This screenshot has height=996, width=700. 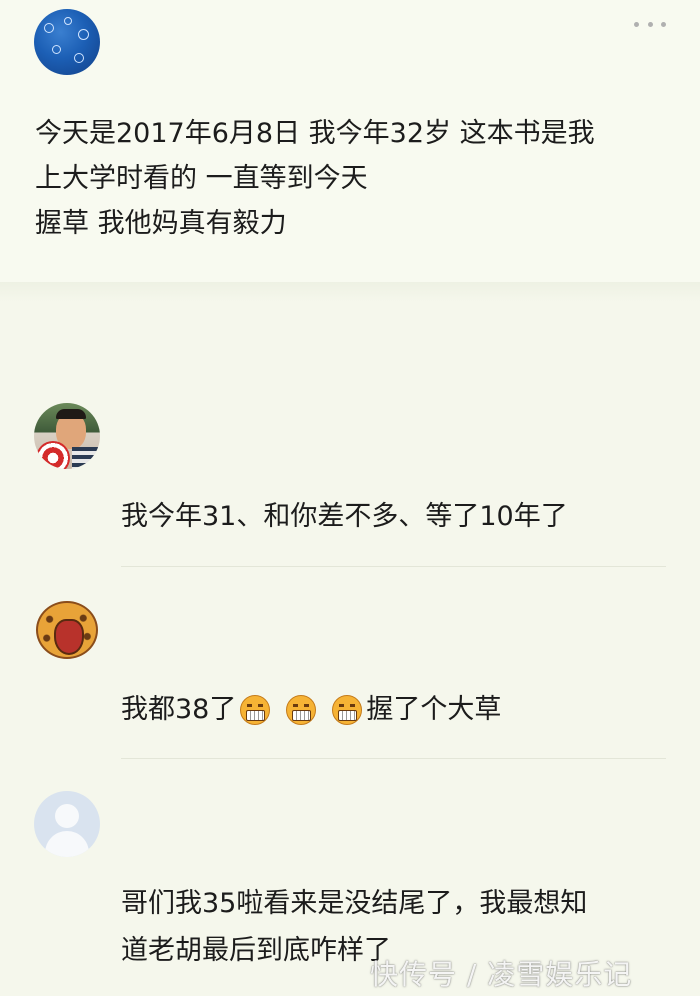 What do you see at coordinates (67, 42) in the screenshot?
I see `user-avatar` at bounding box center [67, 42].